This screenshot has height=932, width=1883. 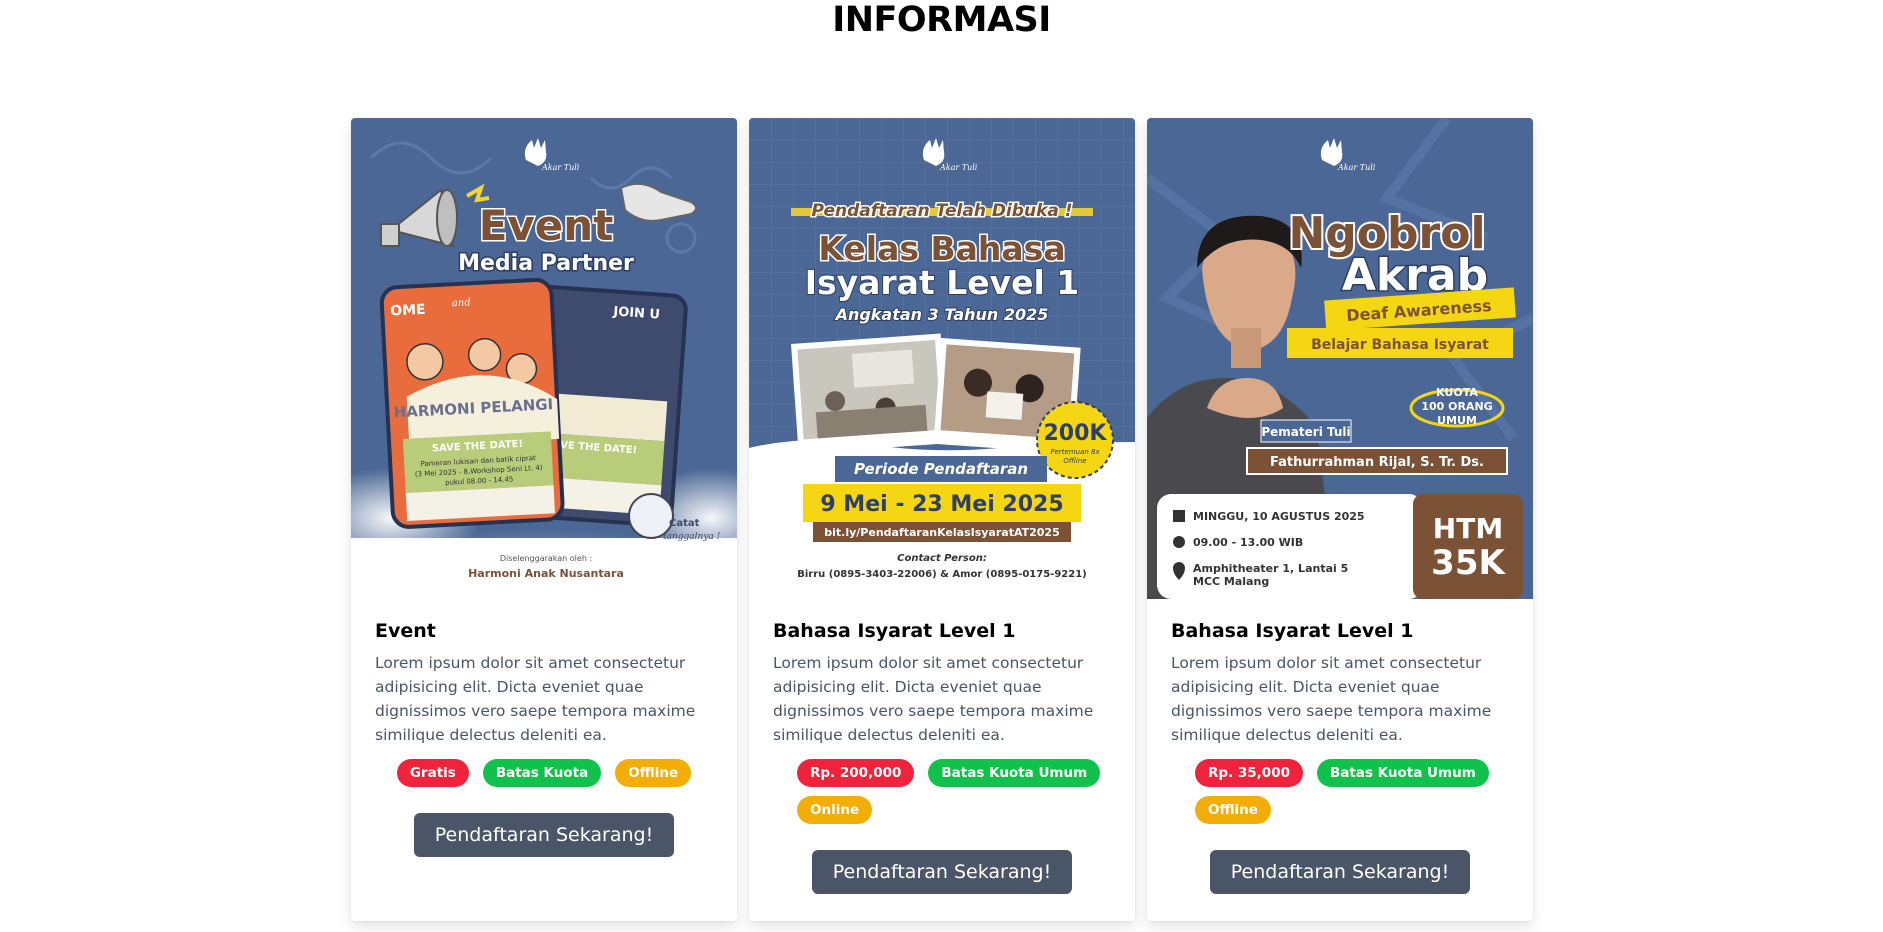 What do you see at coordinates (835, 810) in the screenshot?
I see `mode-badge: Online` at bounding box center [835, 810].